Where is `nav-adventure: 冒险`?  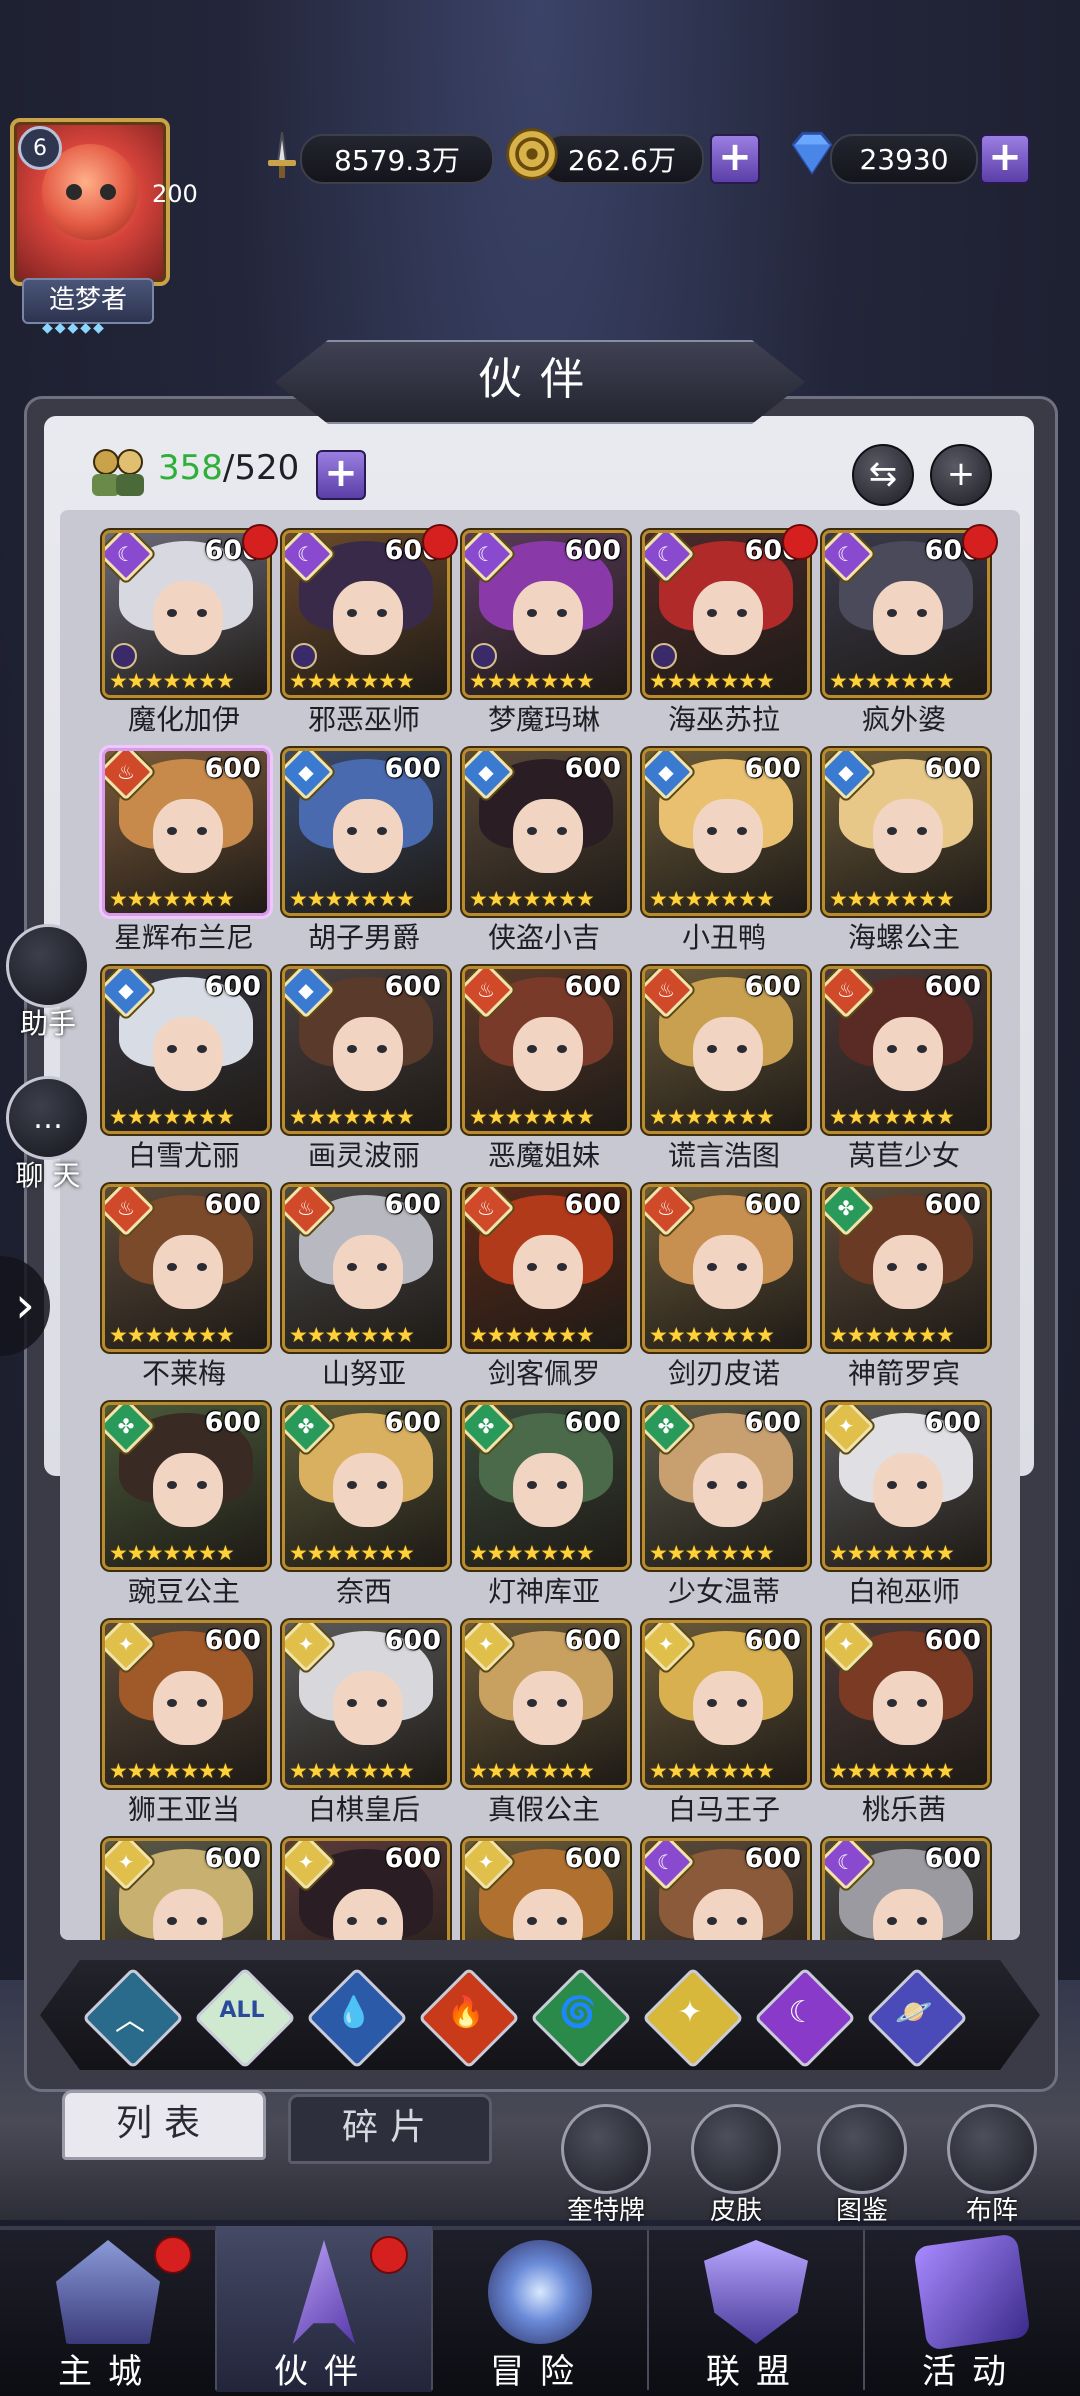
nav-adventure: 冒险 is located at coordinates (540, 2309).